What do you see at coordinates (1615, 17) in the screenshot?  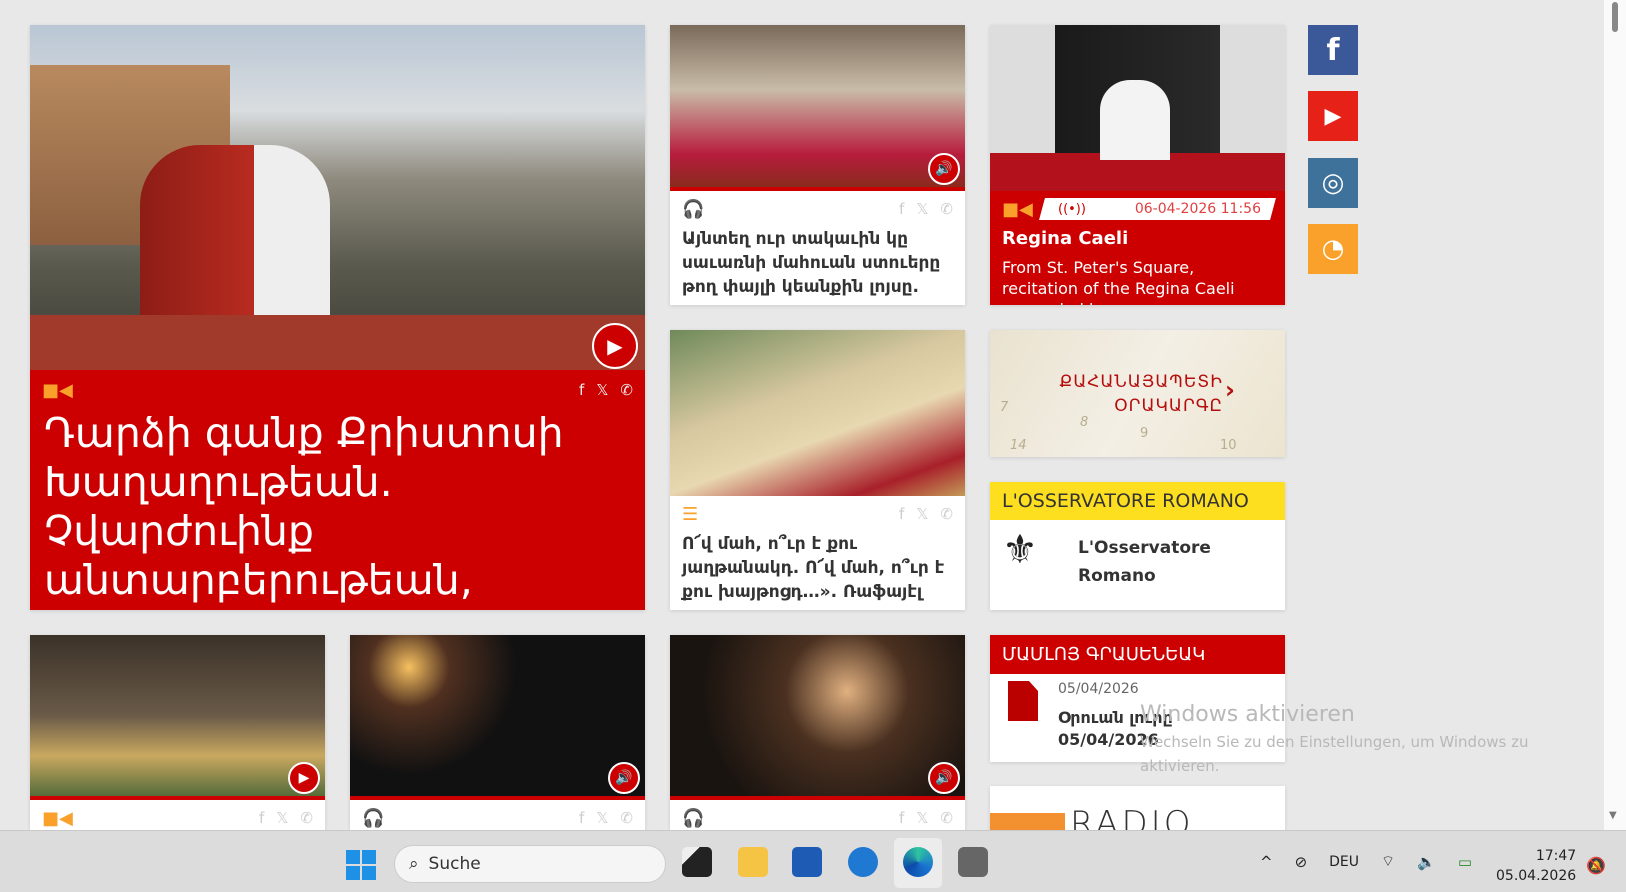 I see `scrollbar-thumb` at bounding box center [1615, 17].